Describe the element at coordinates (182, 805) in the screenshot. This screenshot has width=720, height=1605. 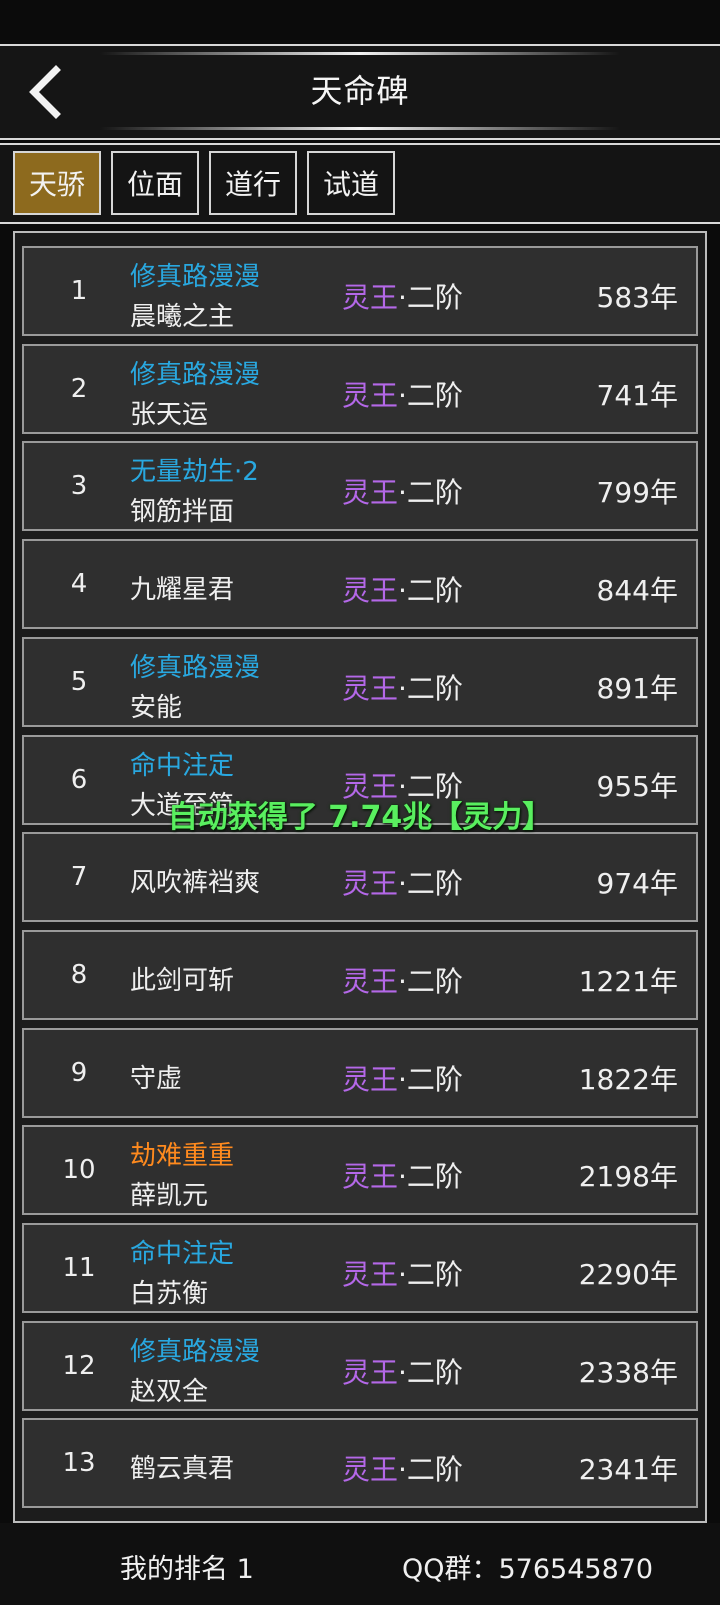
I see `player-name: 大道至简` at that location.